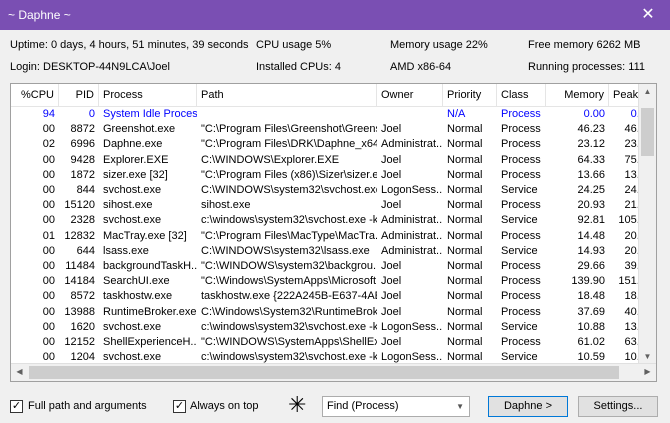 The height and width of the screenshot is (423, 670). What do you see at coordinates (456, 114) in the screenshot?
I see `cell-priority: N/A` at bounding box center [456, 114].